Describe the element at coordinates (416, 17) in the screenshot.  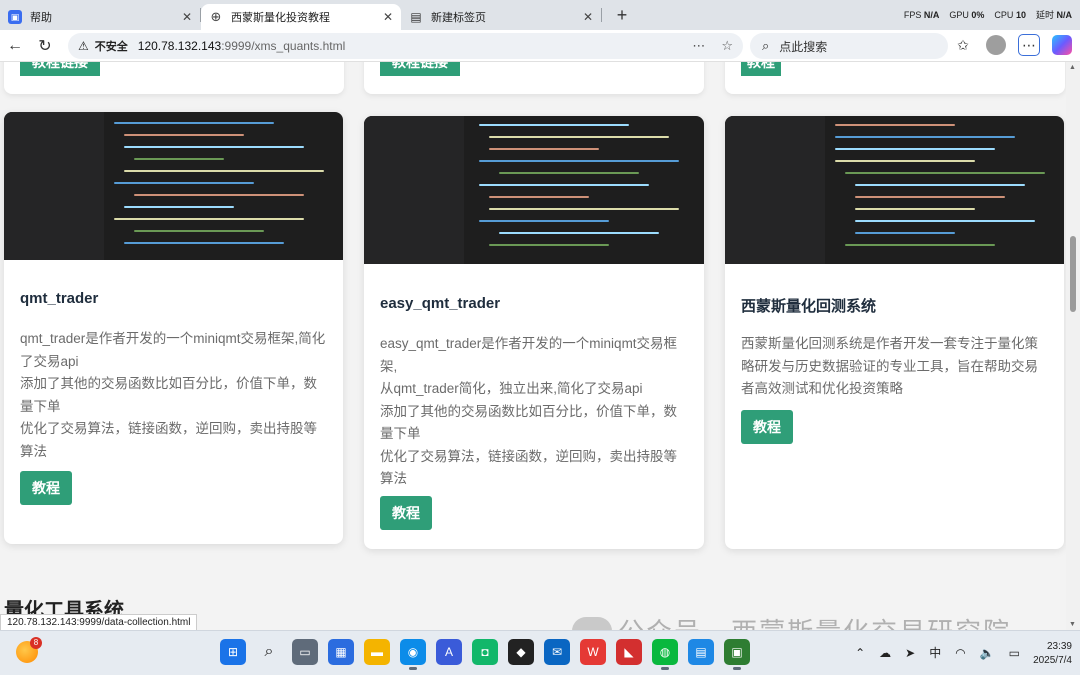
I see `newtab-icon: ▤` at that location.